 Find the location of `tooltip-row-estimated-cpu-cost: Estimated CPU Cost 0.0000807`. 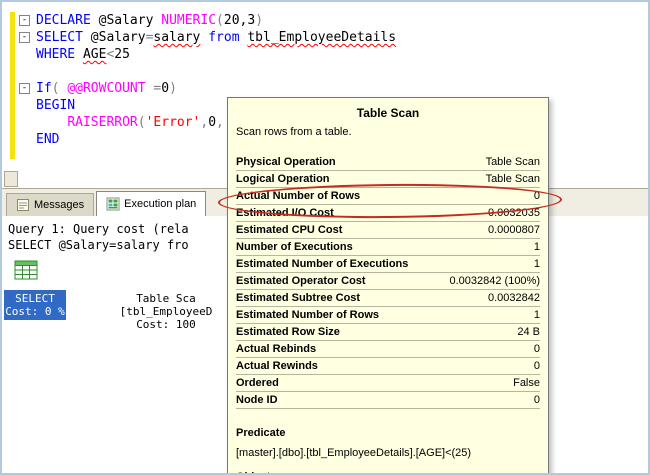

tooltip-row-estimated-cpu-cost: Estimated CPU Cost 0.0000807 is located at coordinates (388, 230).